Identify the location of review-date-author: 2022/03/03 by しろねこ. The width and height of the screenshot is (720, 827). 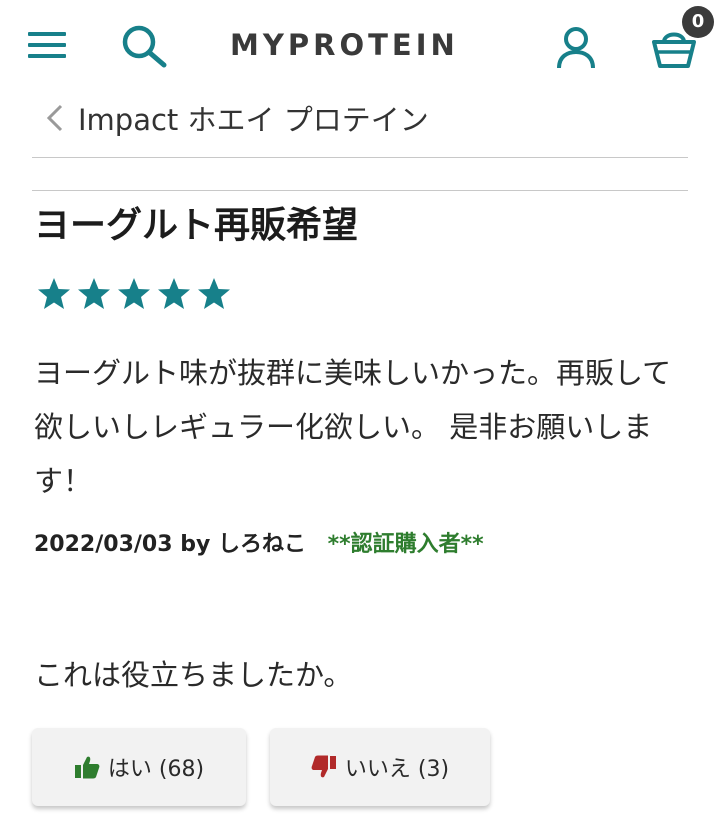
(170, 544).